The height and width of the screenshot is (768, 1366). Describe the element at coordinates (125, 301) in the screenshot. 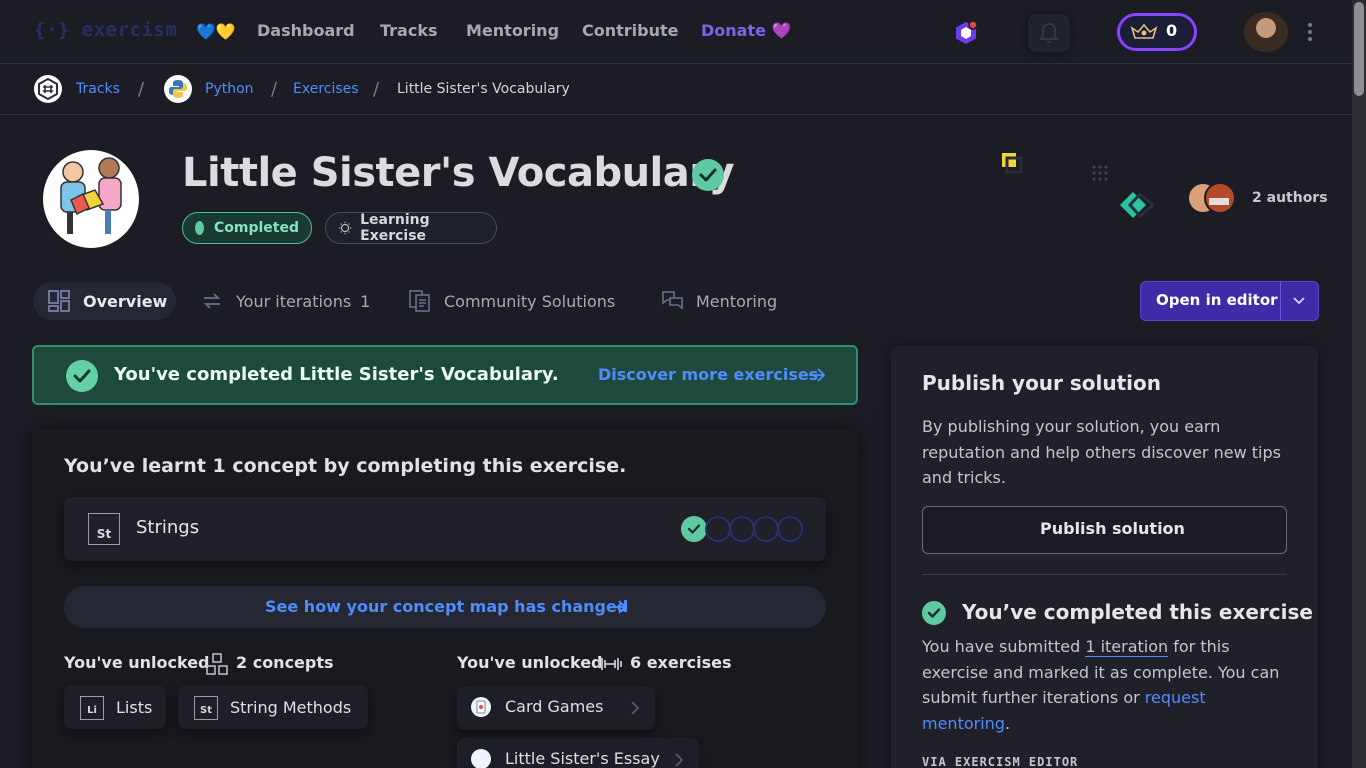

I see `tab-overview-label: Overview` at that location.